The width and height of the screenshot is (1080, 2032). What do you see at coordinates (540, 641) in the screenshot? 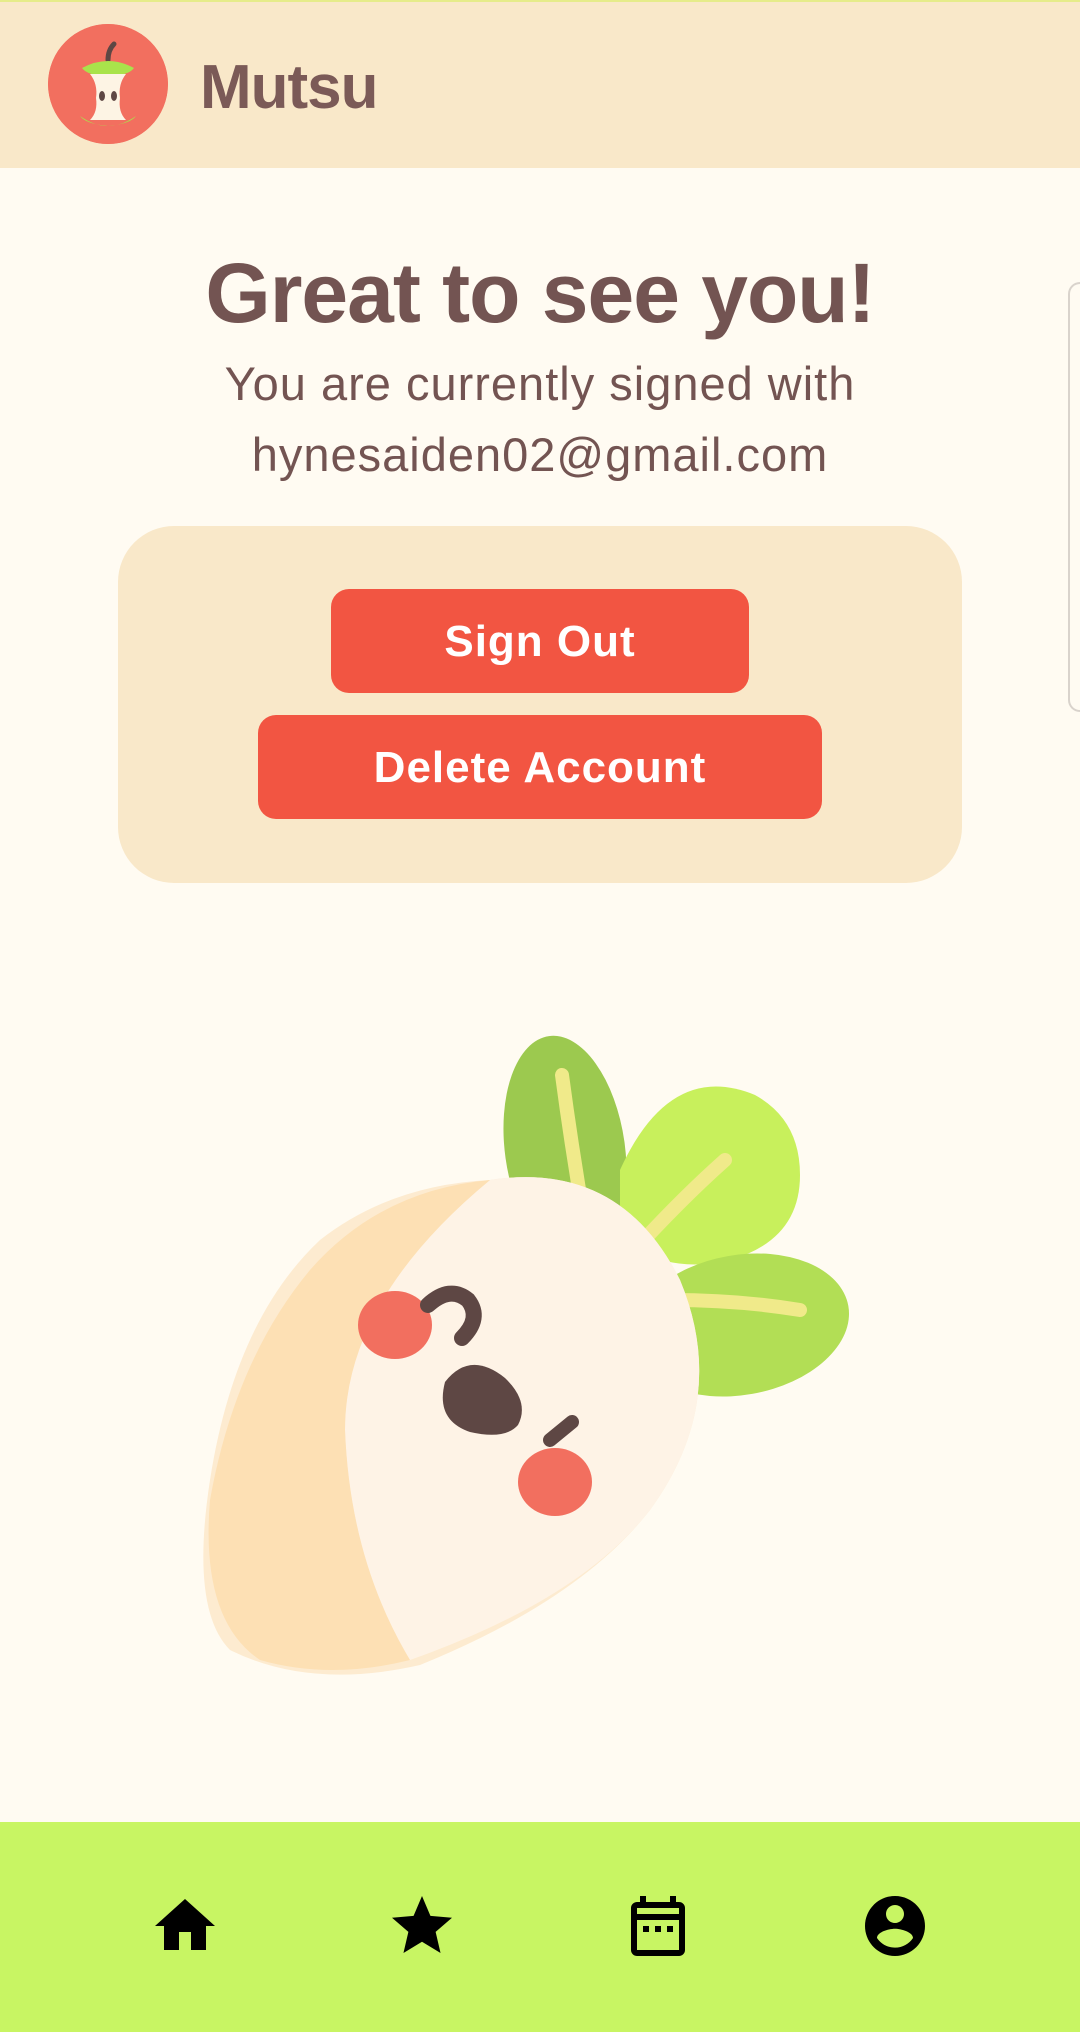
I see `sign-out-button: Sign Out` at bounding box center [540, 641].